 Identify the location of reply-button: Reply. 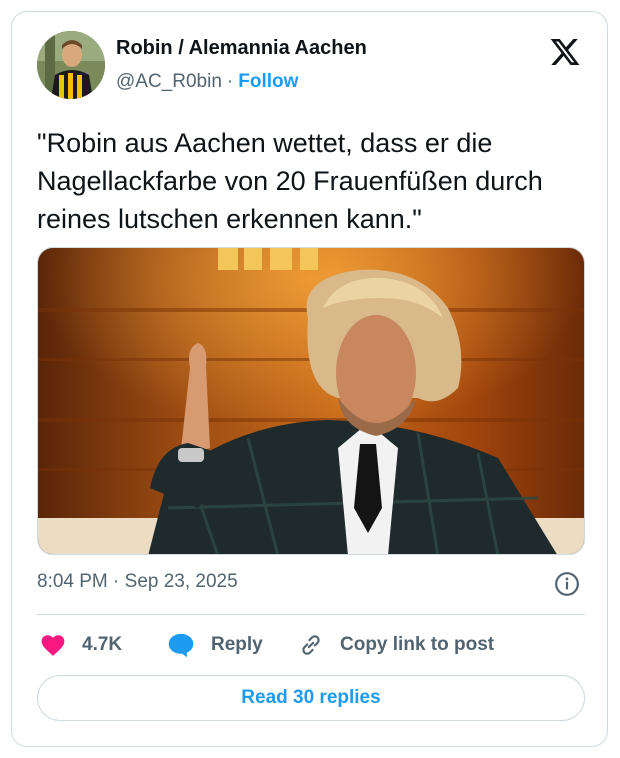
(215, 645).